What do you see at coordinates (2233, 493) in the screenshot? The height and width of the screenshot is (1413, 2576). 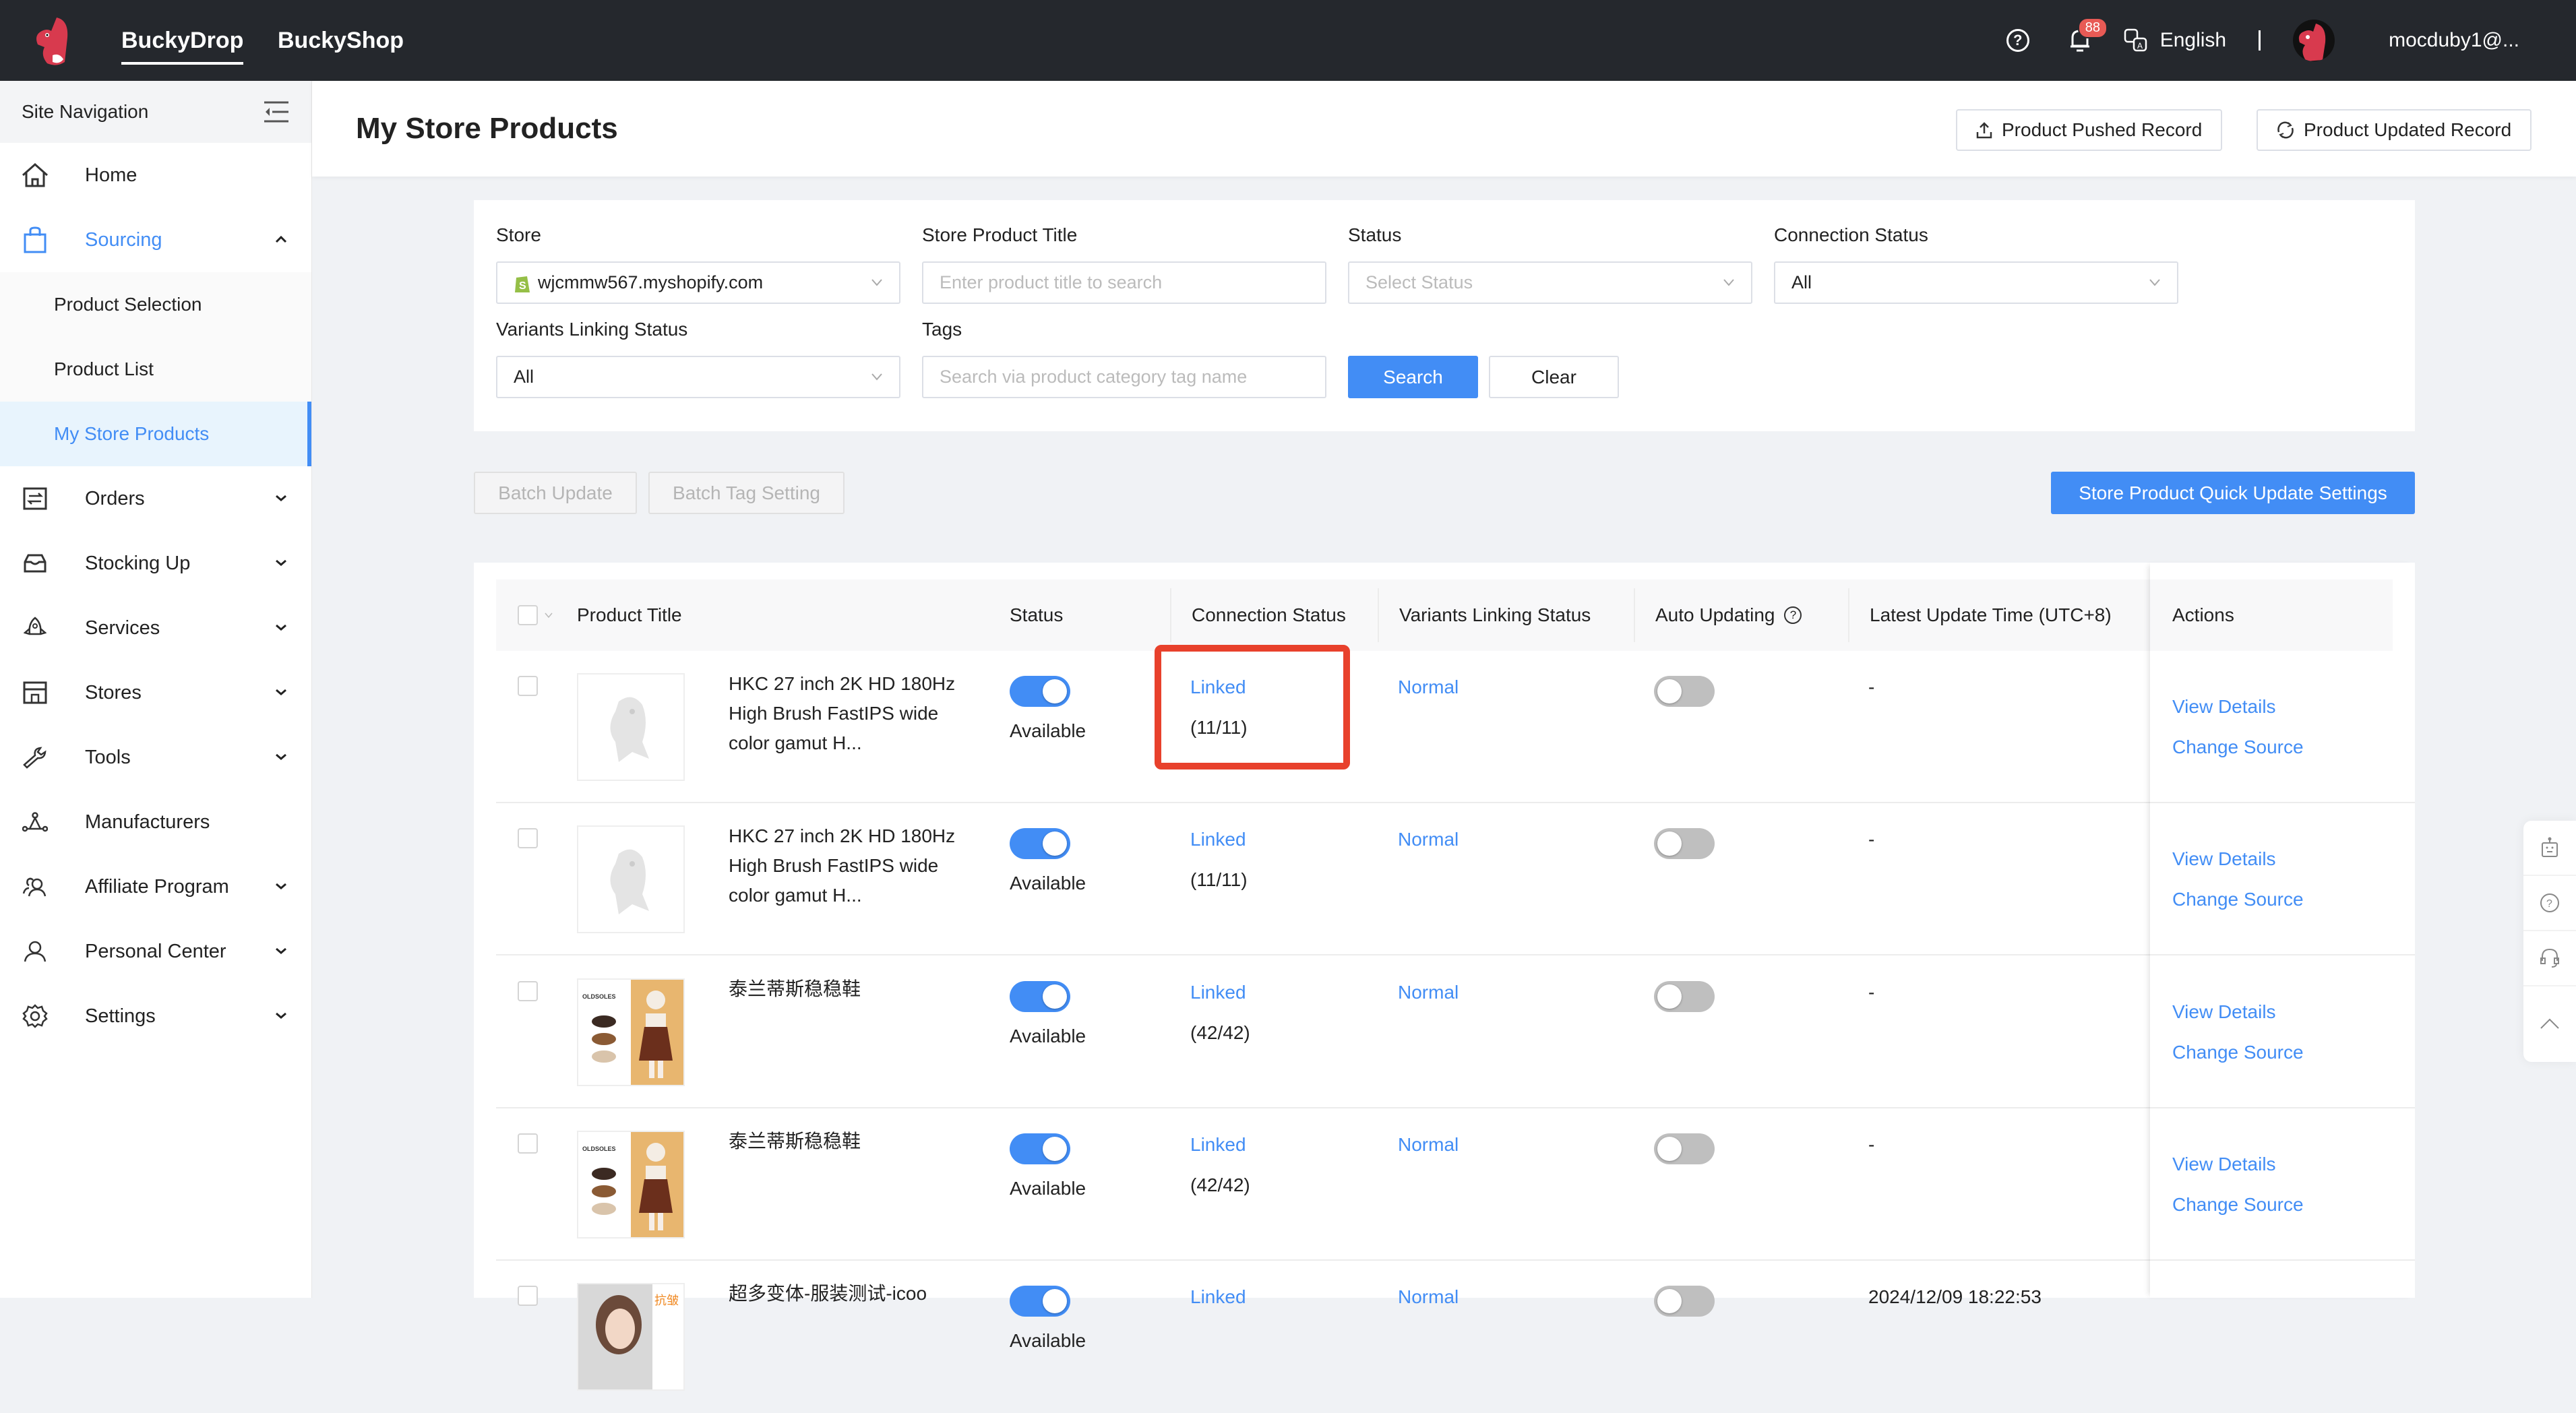 I see `quick-update-settings-button: Store Product Quick Update Settings` at bounding box center [2233, 493].